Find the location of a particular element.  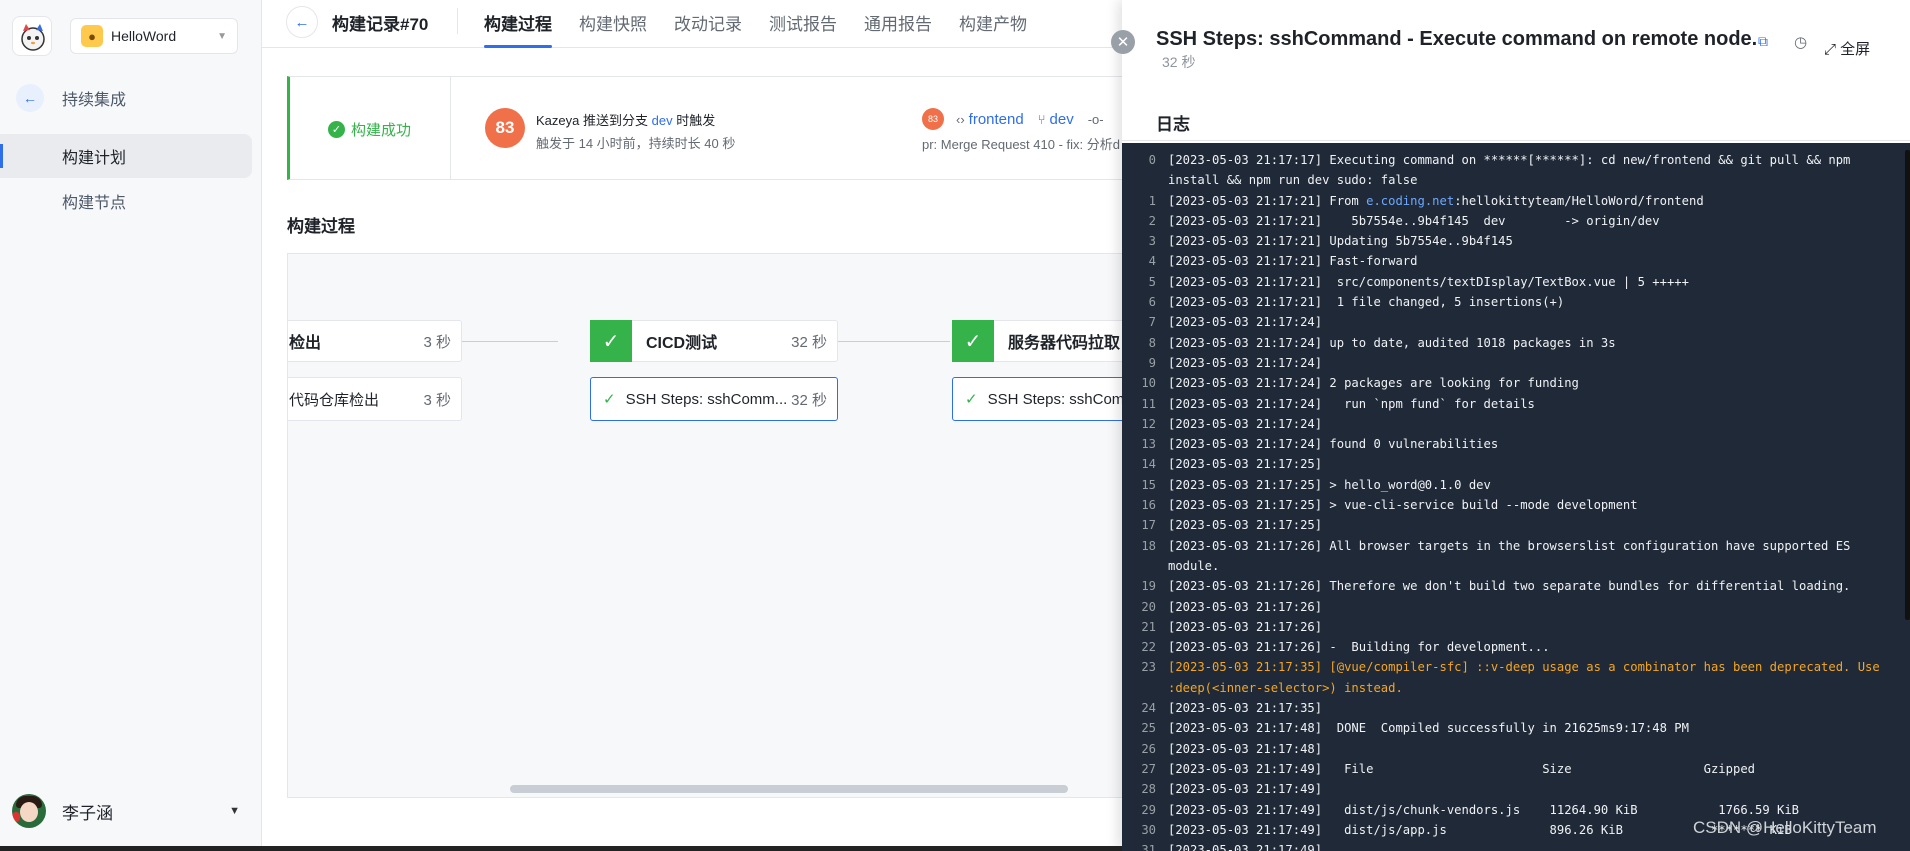

watermark: CSDN @HelloKittyTeam is located at coordinates (1785, 827).